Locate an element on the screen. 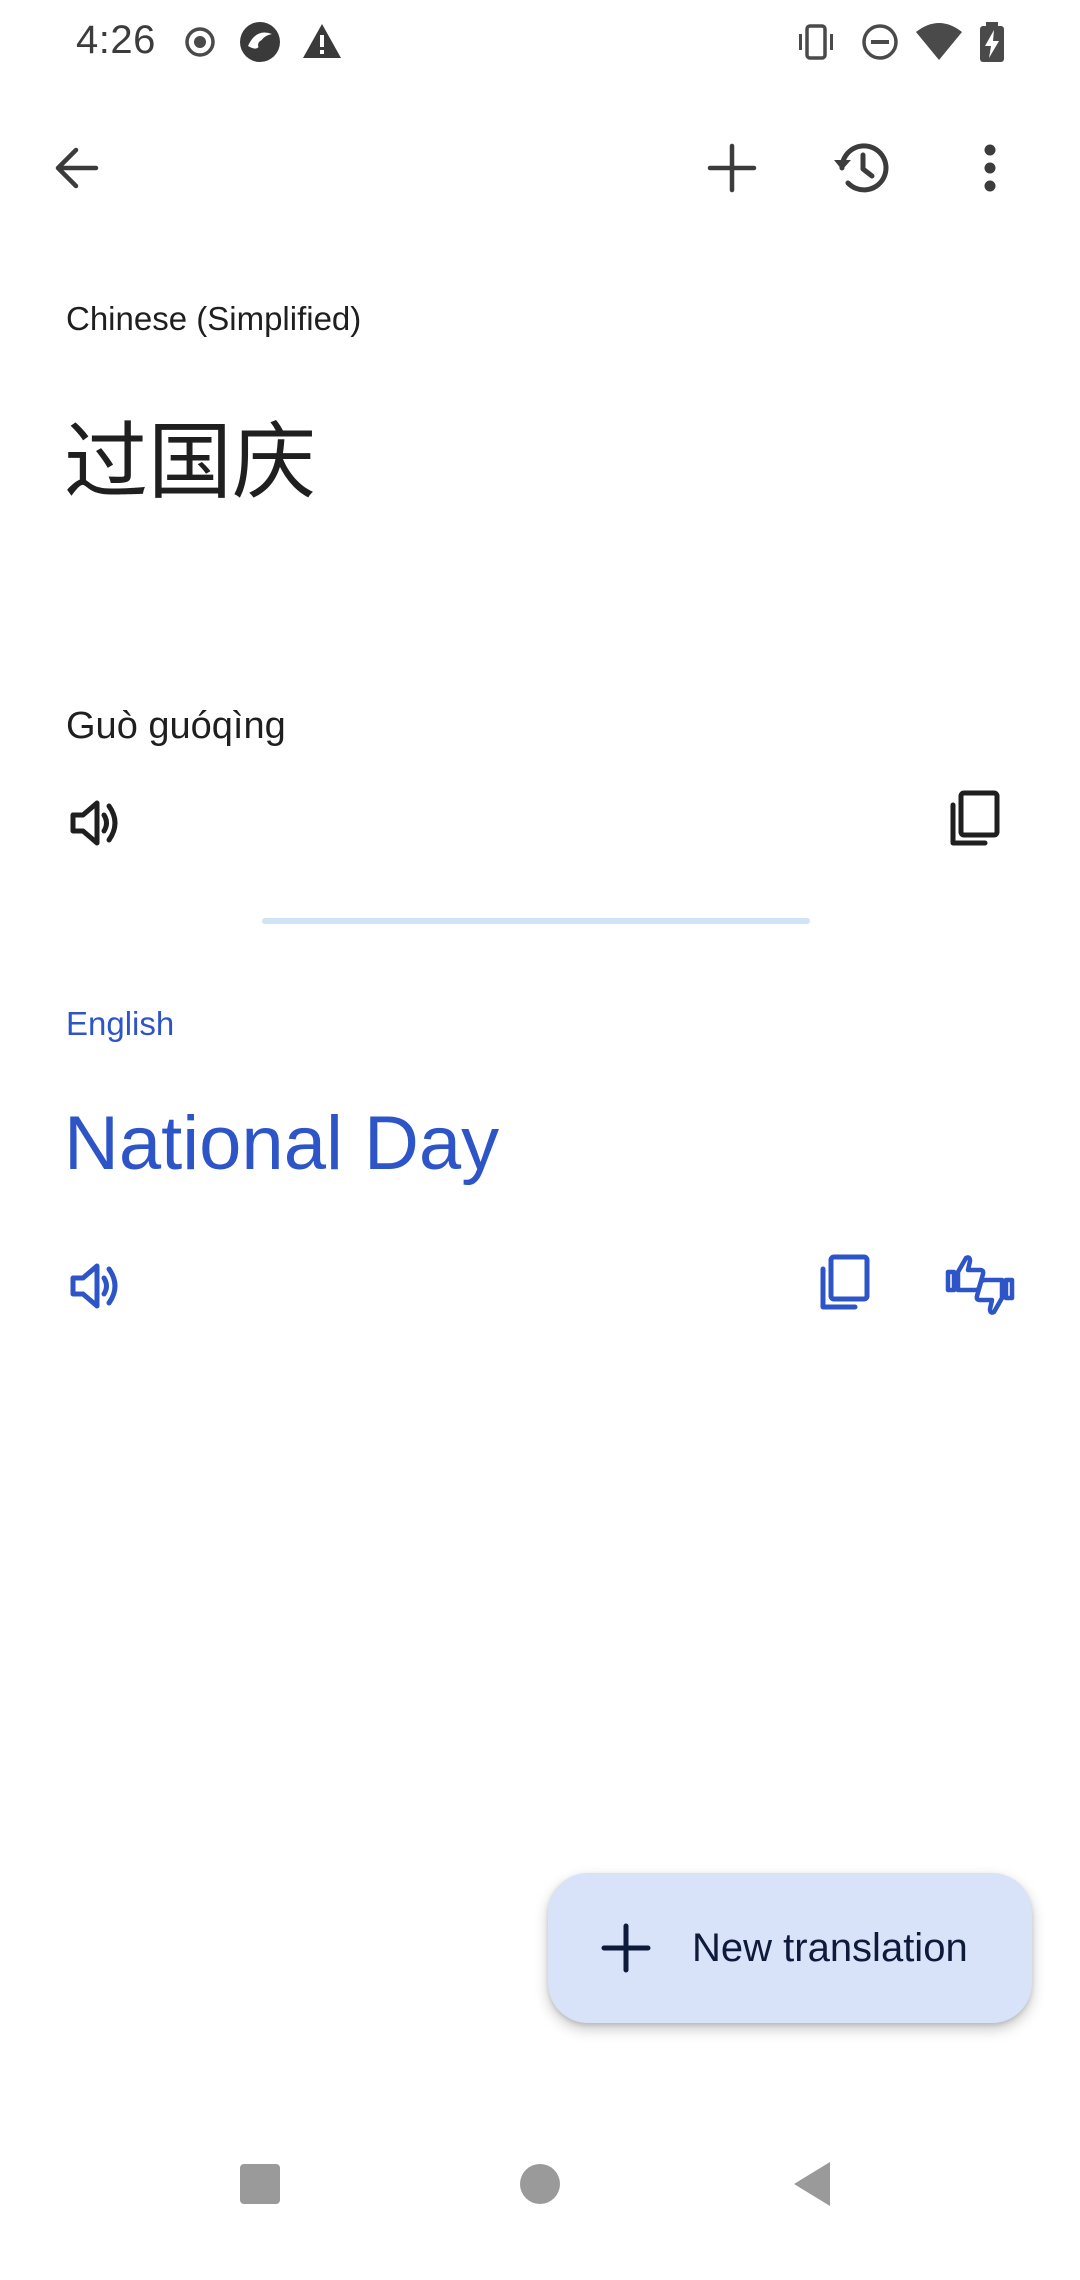 This screenshot has height=2280, width=1080. add-button is located at coordinates (732, 170).